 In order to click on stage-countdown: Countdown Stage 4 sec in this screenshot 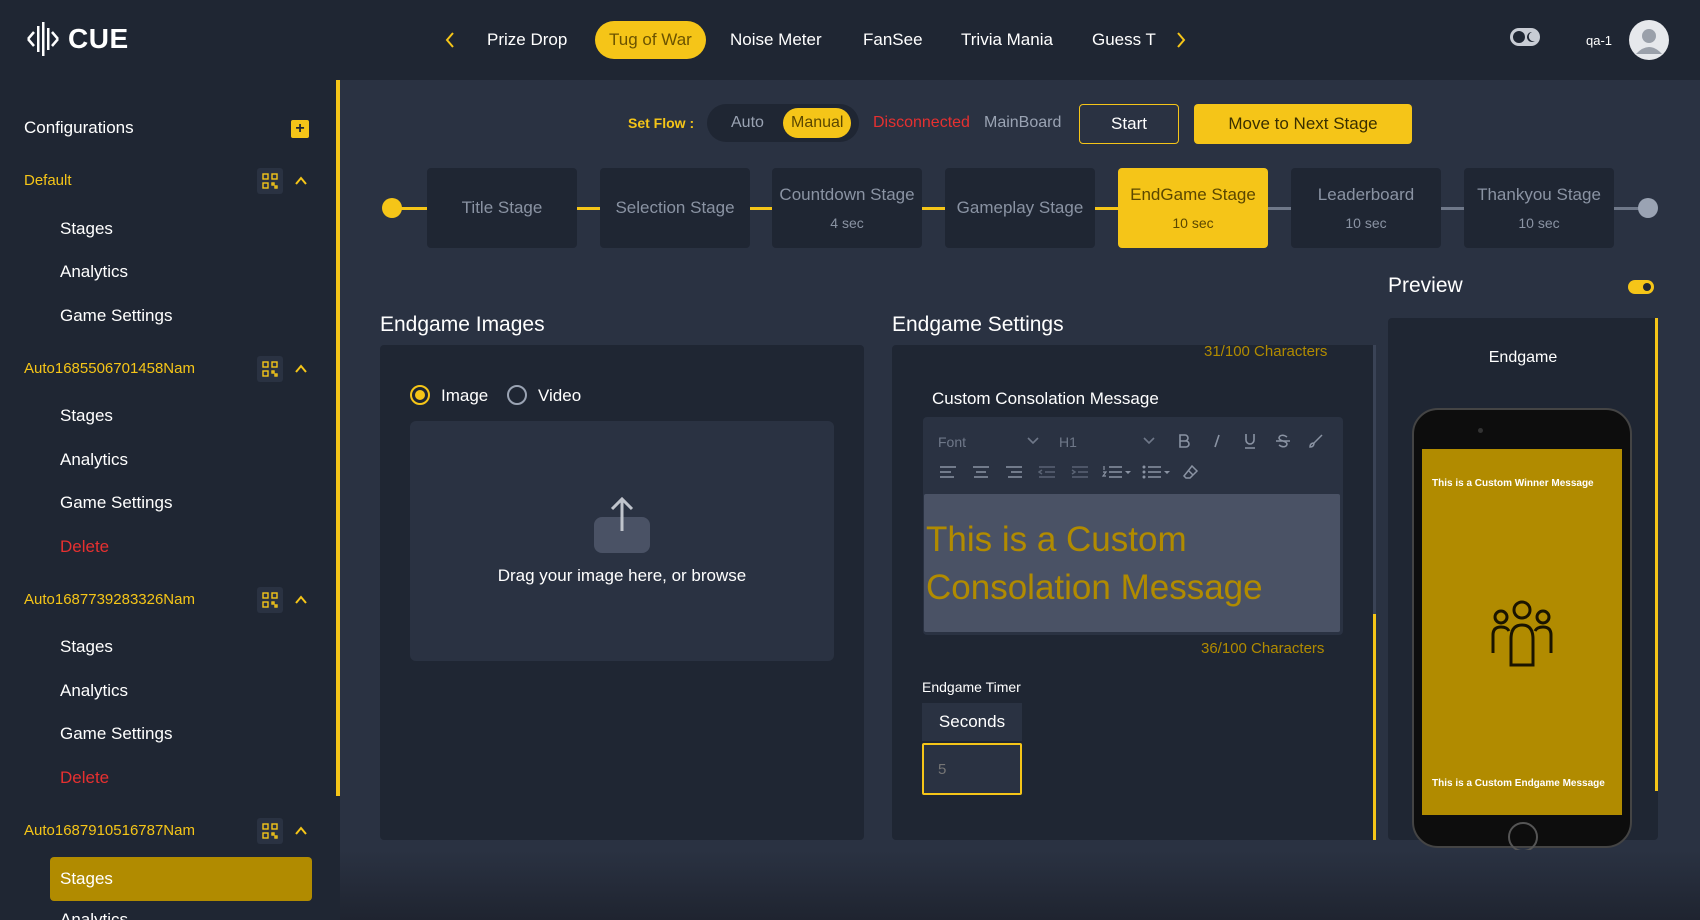, I will do `click(847, 208)`.